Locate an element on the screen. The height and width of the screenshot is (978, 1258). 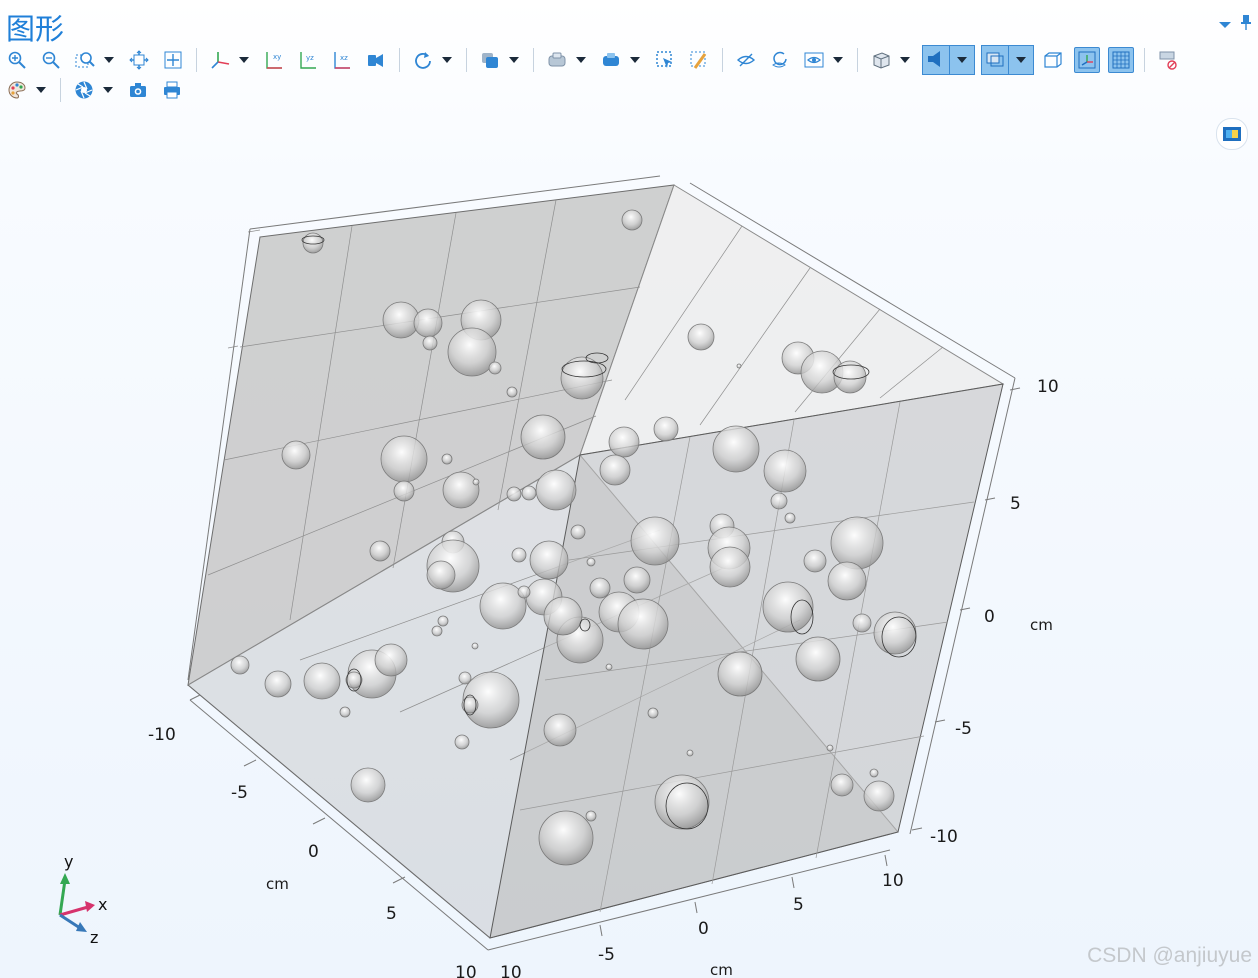
triad-y-label: y is located at coordinates (68, 861).